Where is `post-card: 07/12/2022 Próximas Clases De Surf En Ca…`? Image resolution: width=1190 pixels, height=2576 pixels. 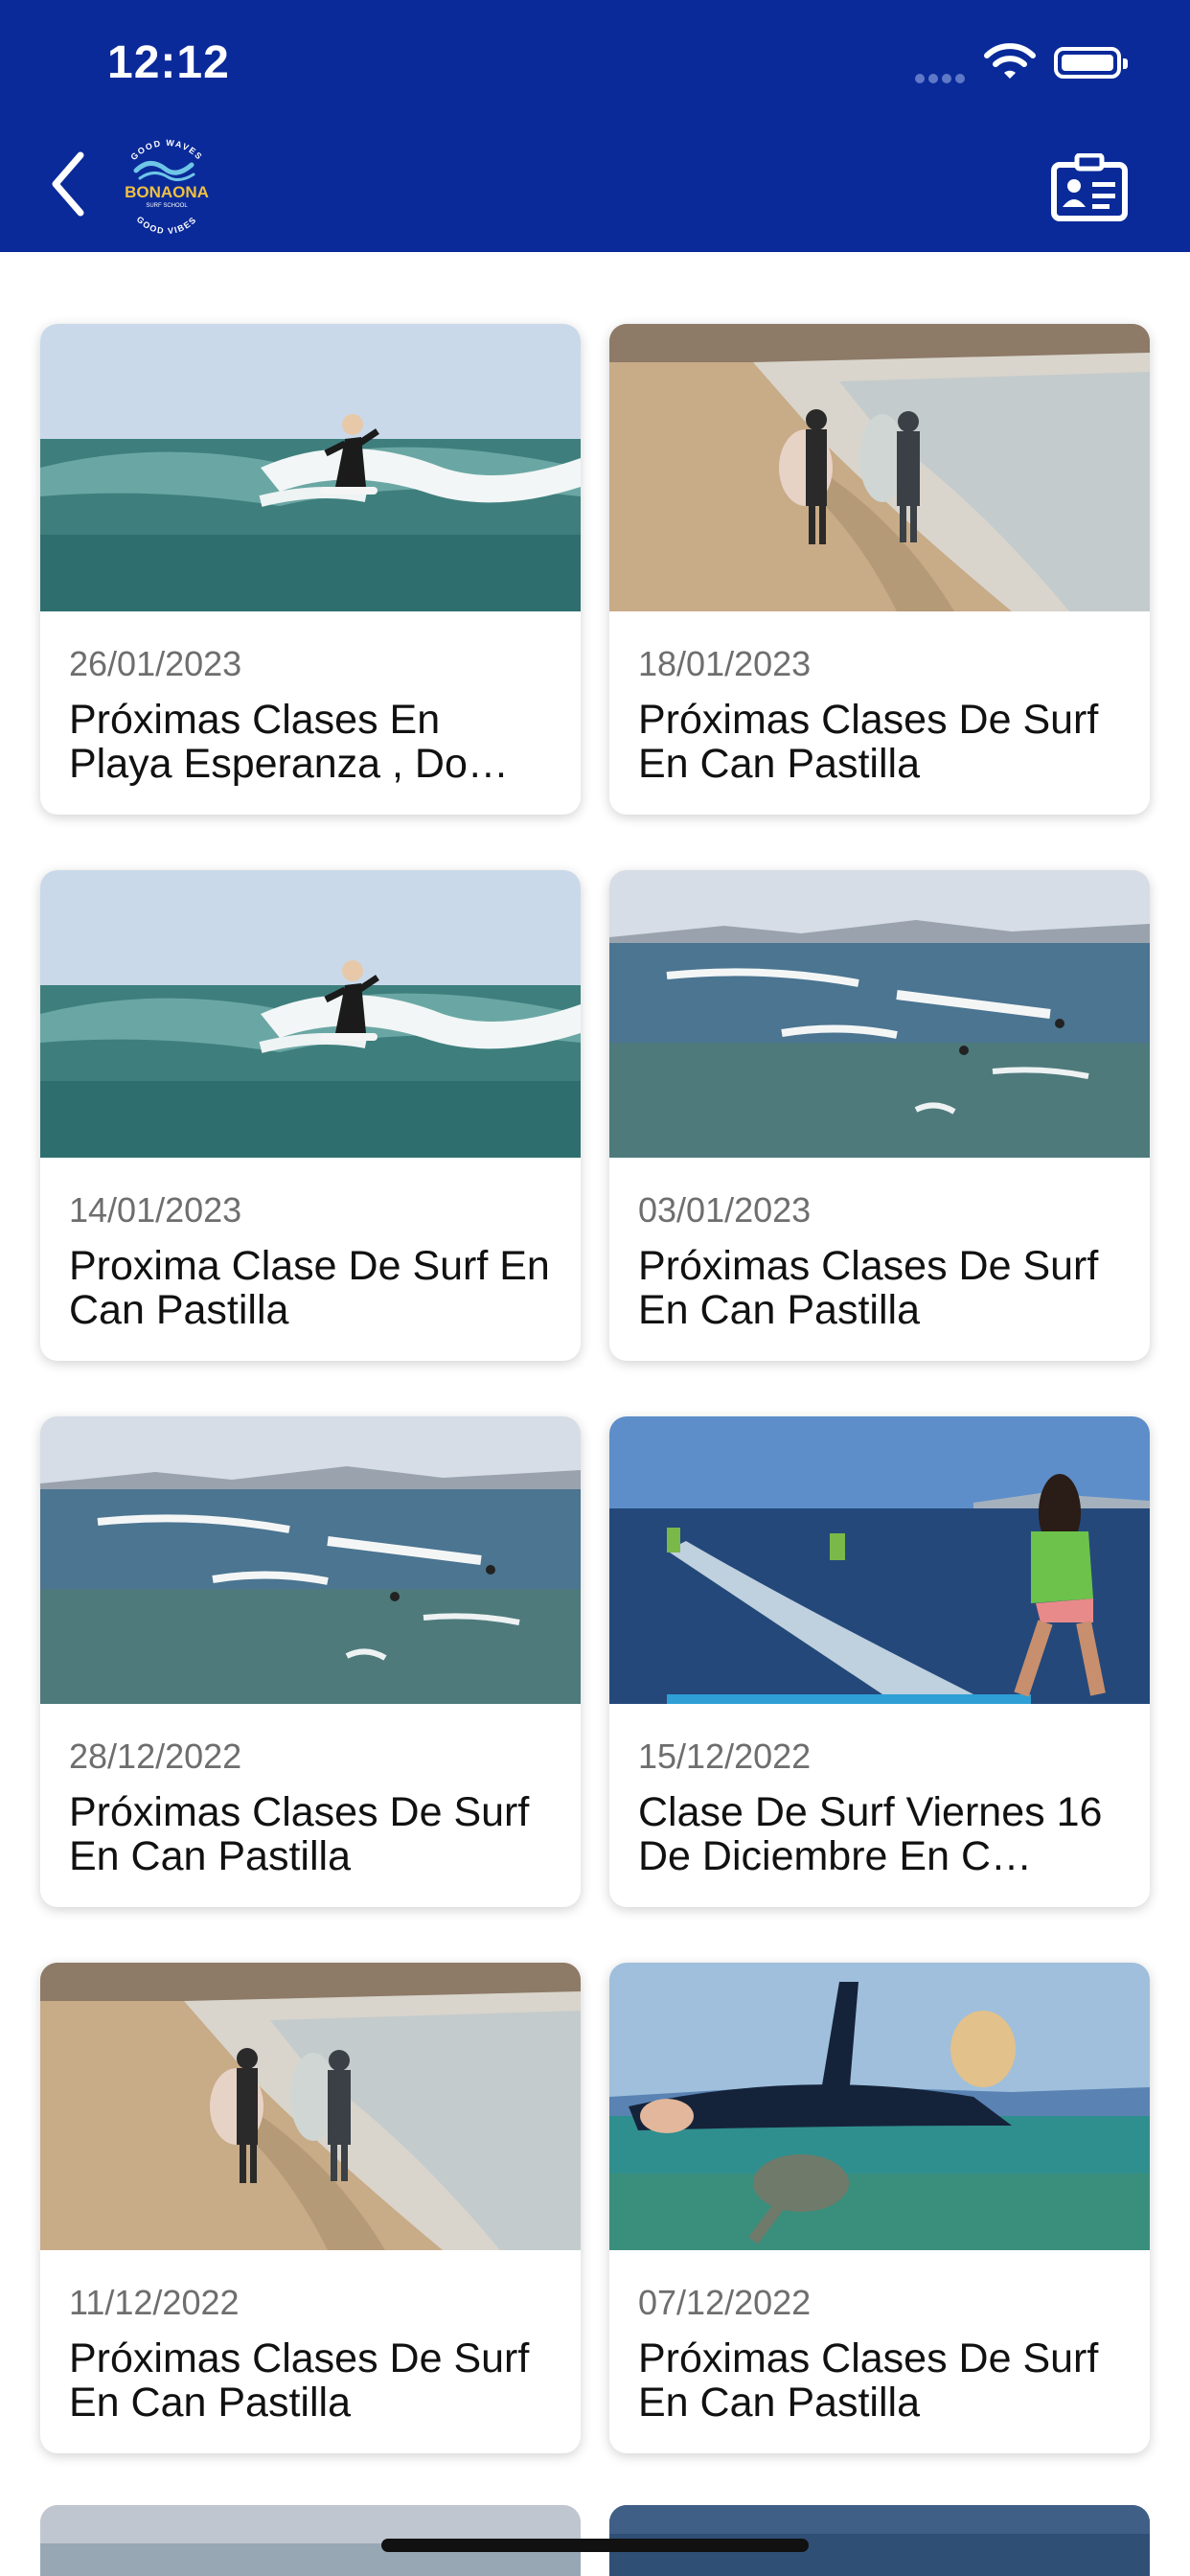
post-card: 07/12/2022 Próximas Clases De Surf En Ca… is located at coordinates (880, 2208).